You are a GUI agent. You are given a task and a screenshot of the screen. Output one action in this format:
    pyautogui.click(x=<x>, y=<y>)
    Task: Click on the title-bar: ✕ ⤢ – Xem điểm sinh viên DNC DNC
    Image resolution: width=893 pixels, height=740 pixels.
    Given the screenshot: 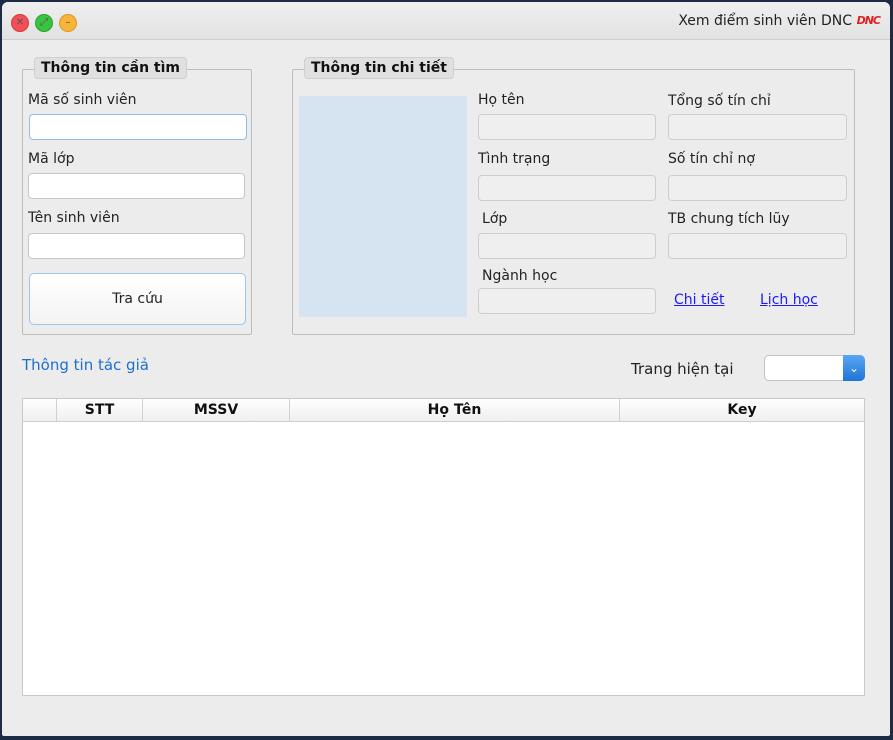 What is the action you would take?
    pyautogui.click(x=446, y=21)
    